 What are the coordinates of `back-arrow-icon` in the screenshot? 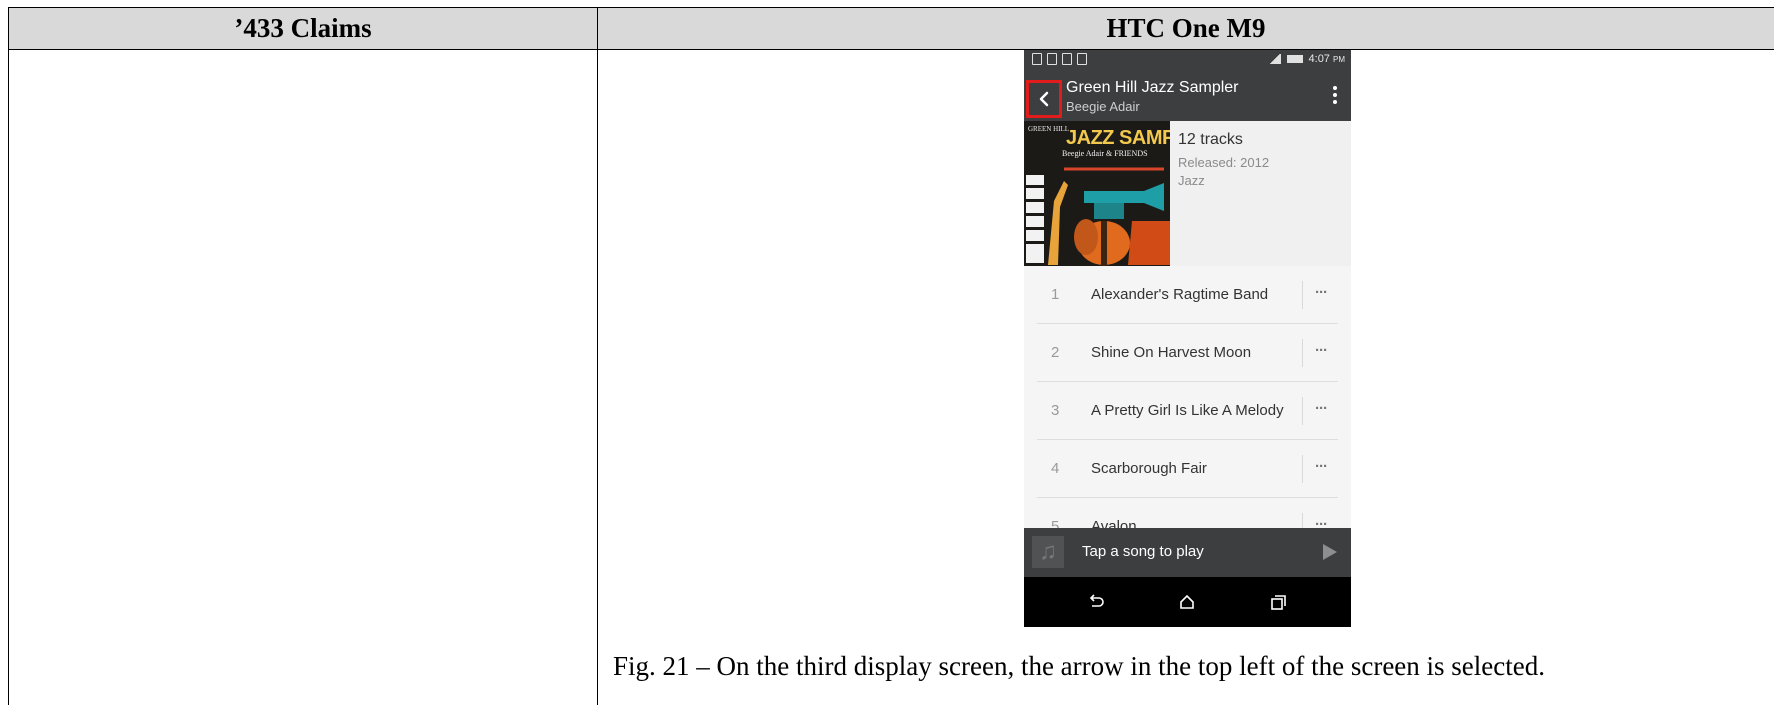 It's located at (1044, 99).